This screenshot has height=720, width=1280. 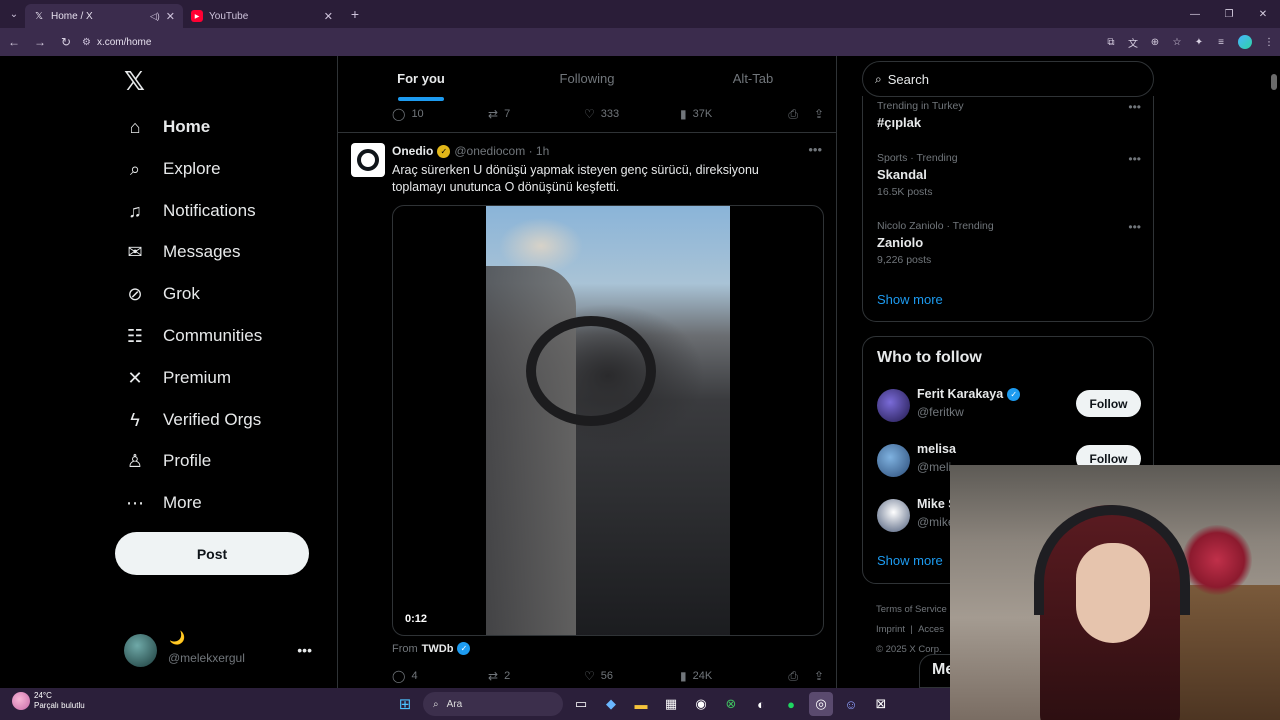 What do you see at coordinates (611, 704) in the screenshot?
I see `copilot-icon: ◆` at bounding box center [611, 704].